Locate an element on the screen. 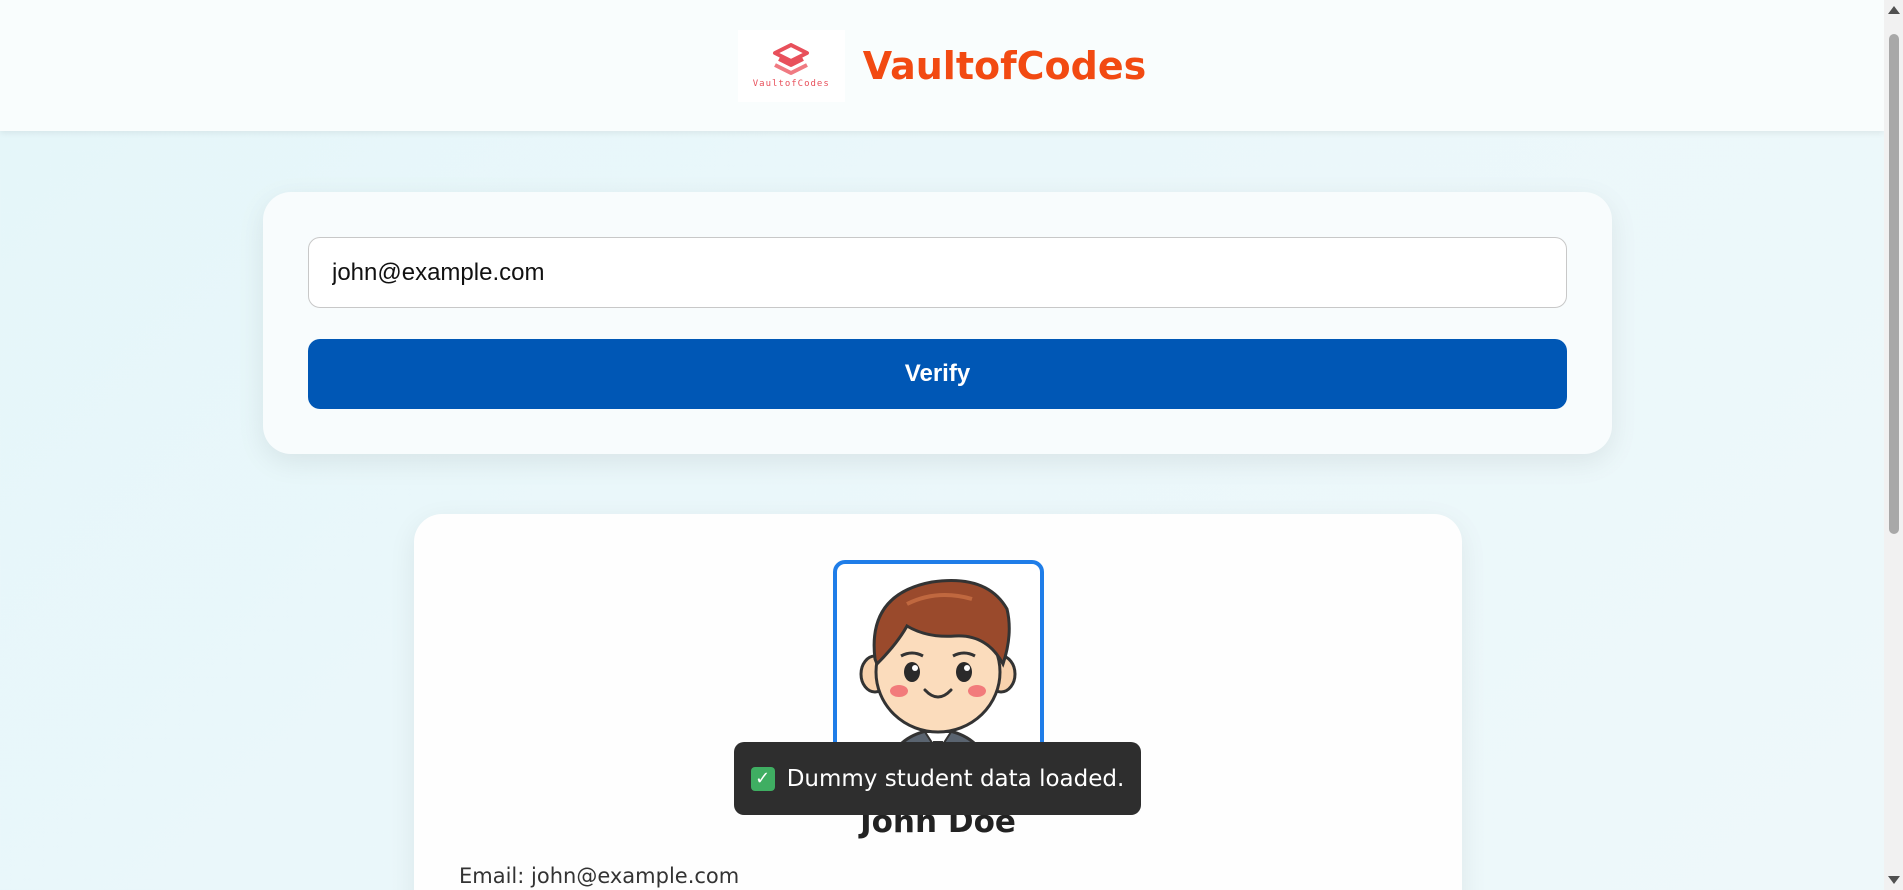 The height and width of the screenshot is (890, 1903). email-input is located at coordinates (937, 272).